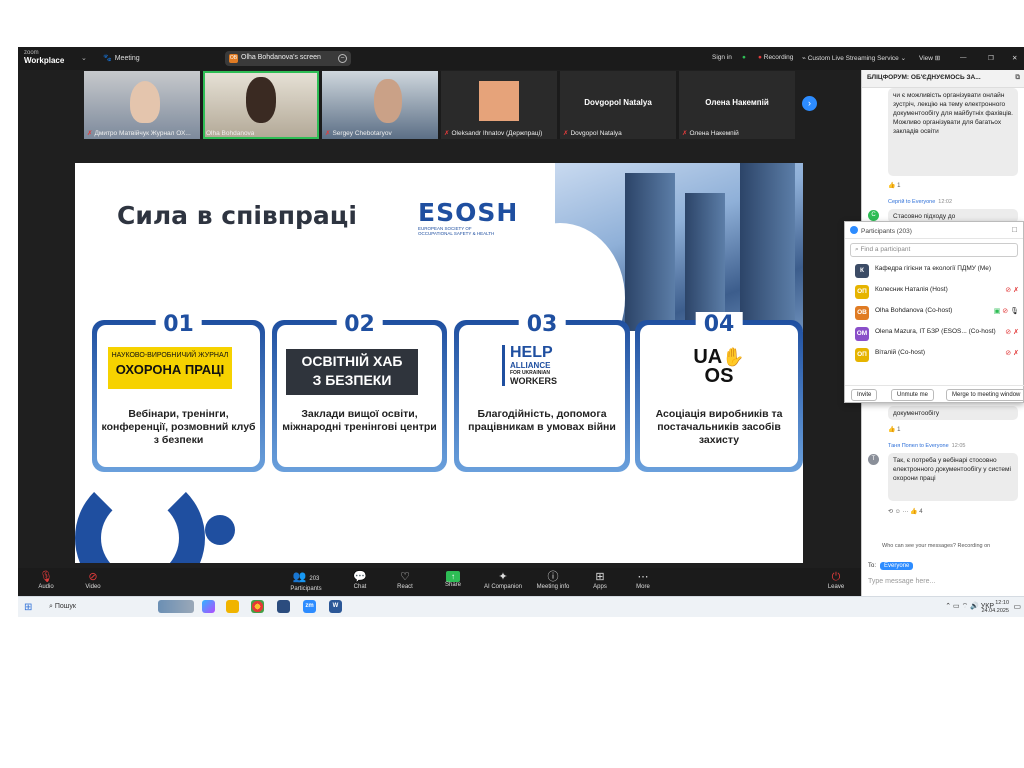  I want to click on participant-name: Колесник Наталія (Host), so click(911, 289).